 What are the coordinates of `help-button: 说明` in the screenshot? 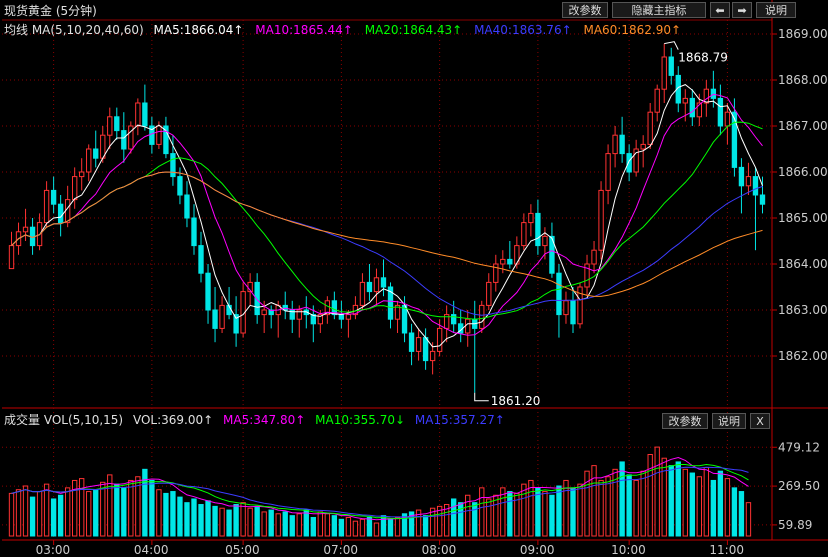 It's located at (776, 10).